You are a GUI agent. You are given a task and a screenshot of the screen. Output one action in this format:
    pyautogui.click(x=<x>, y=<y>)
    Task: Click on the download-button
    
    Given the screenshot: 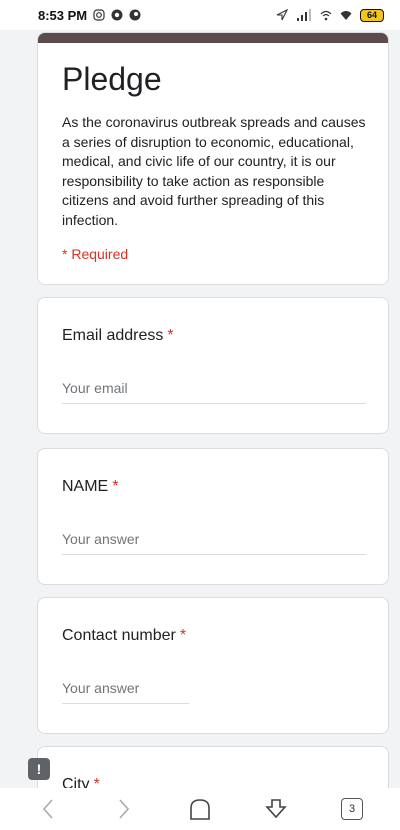 What is the action you would take?
    pyautogui.click(x=276, y=809)
    